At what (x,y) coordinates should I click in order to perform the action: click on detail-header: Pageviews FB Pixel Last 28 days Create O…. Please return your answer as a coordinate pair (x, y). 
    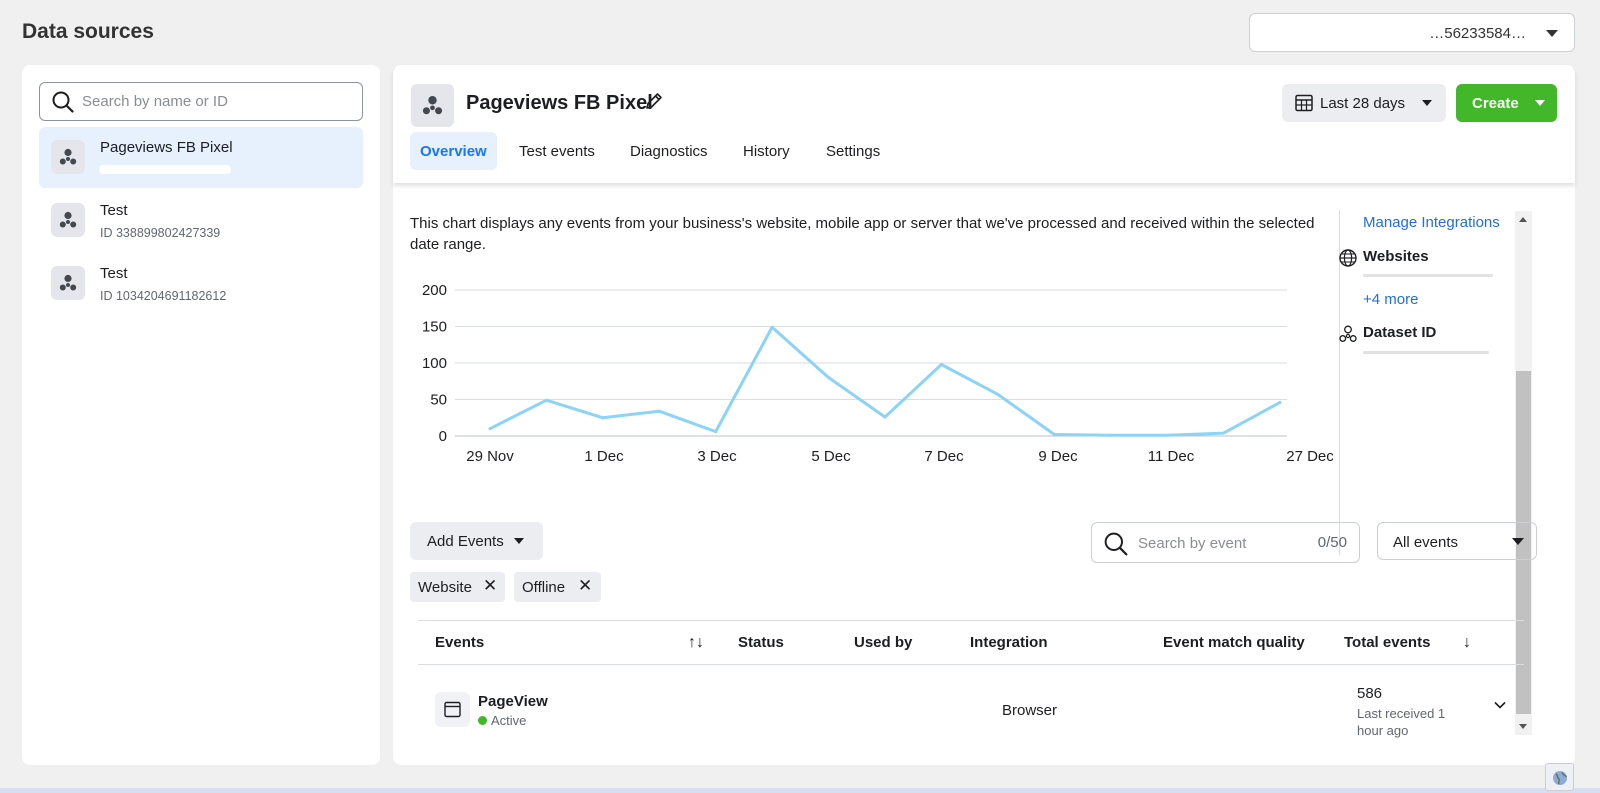
    Looking at the image, I should click on (984, 124).